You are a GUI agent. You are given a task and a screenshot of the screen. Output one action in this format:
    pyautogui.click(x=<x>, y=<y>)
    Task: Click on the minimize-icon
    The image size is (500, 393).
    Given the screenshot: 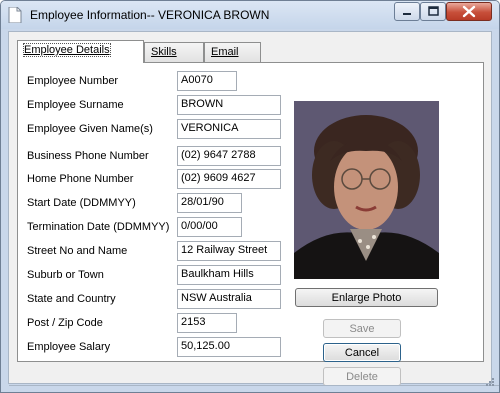 What is the action you would take?
    pyautogui.click(x=407, y=14)
    